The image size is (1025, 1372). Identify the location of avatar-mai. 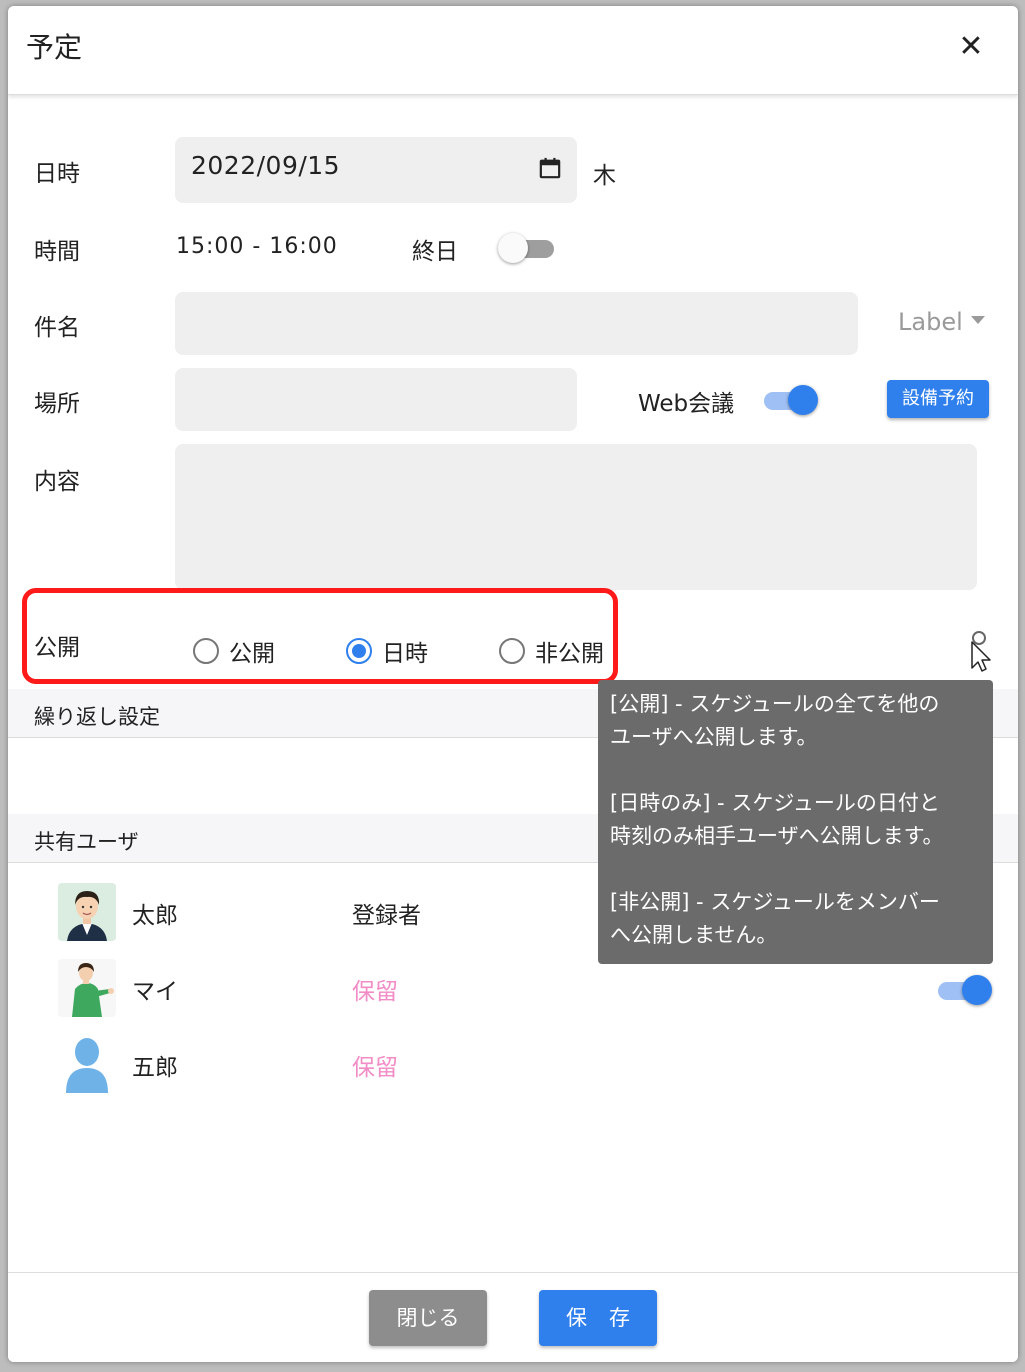
(87, 988).